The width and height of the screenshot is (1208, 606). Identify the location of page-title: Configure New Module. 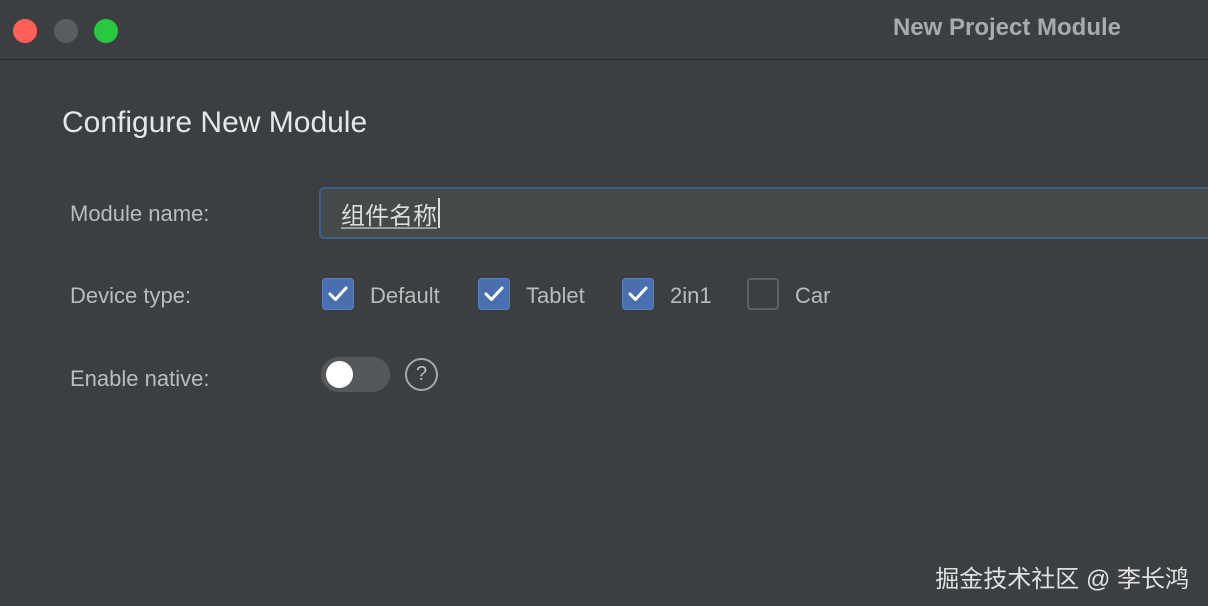
(215, 122).